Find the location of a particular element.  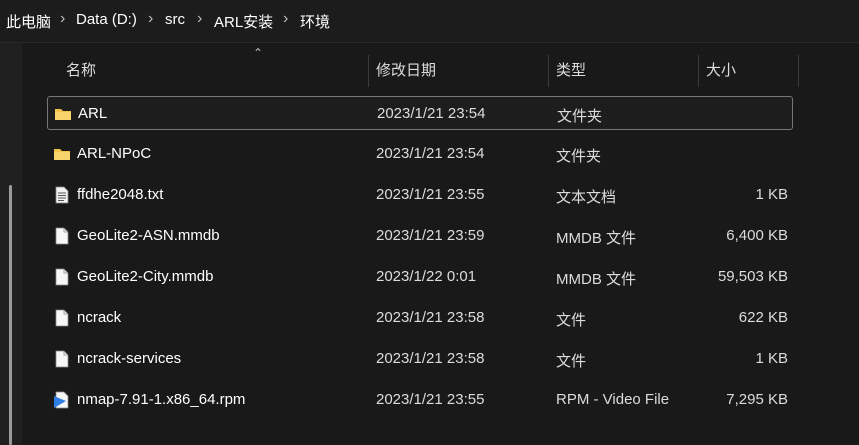

breadcrumb-item-env: 环境 is located at coordinates (315, 21).